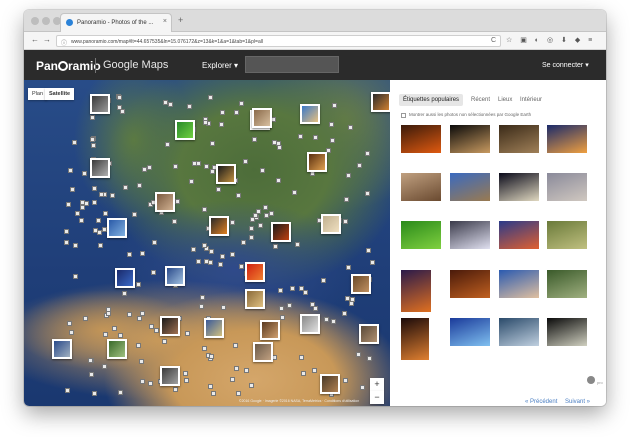  What do you see at coordinates (431, 100) in the screenshot?
I see `tab-popular-tags: Étiquettes populaires` at bounding box center [431, 100].